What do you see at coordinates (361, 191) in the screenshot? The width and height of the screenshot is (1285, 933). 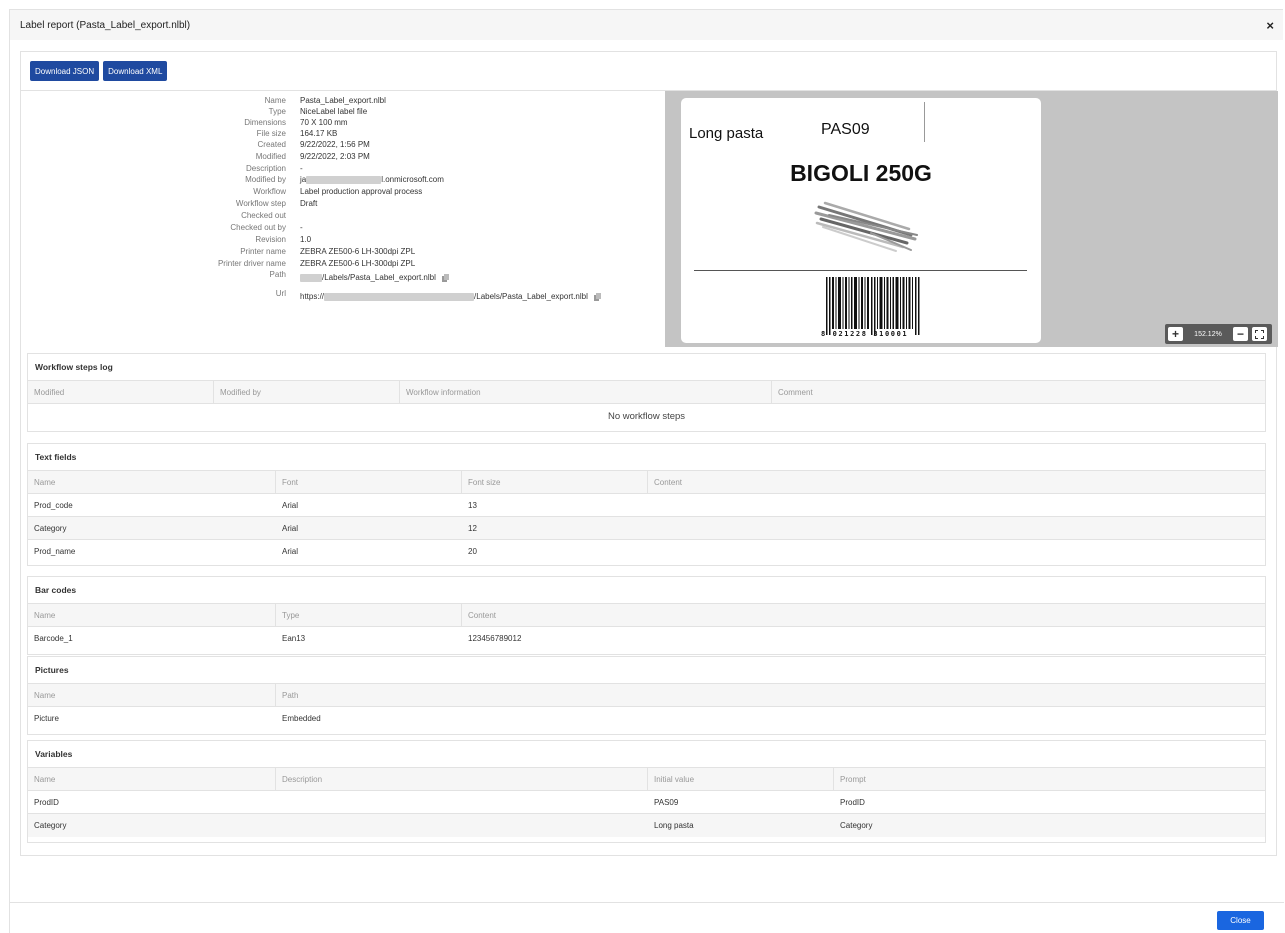 I see `prop-value: Label production approval process` at bounding box center [361, 191].